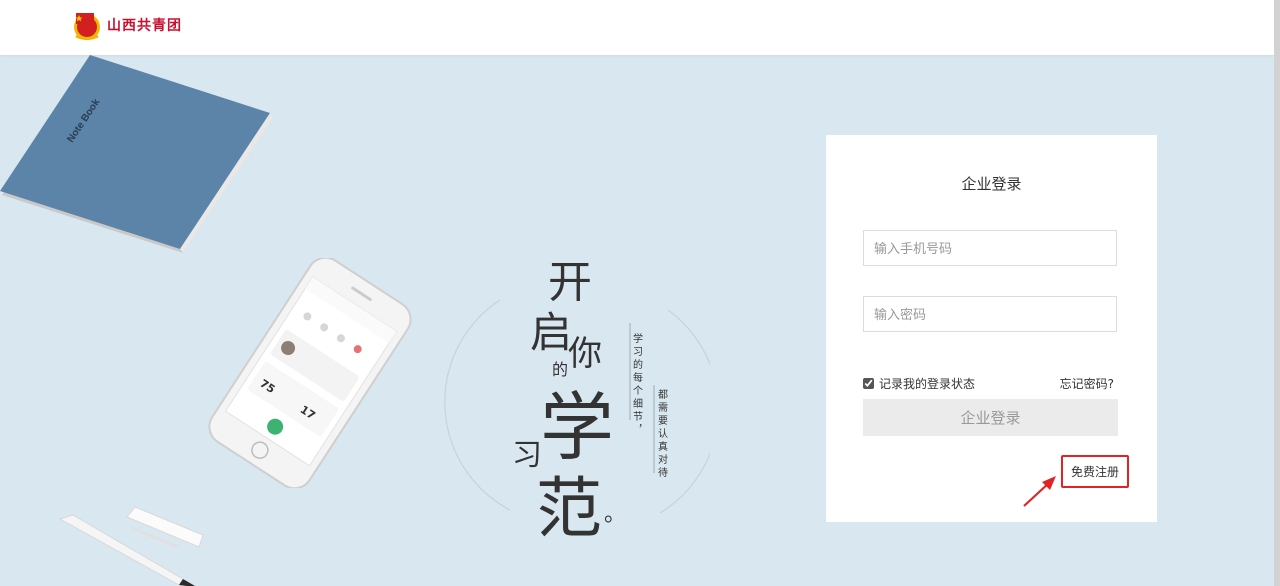  What do you see at coordinates (990, 314) in the screenshot?
I see `password-input` at bounding box center [990, 314].